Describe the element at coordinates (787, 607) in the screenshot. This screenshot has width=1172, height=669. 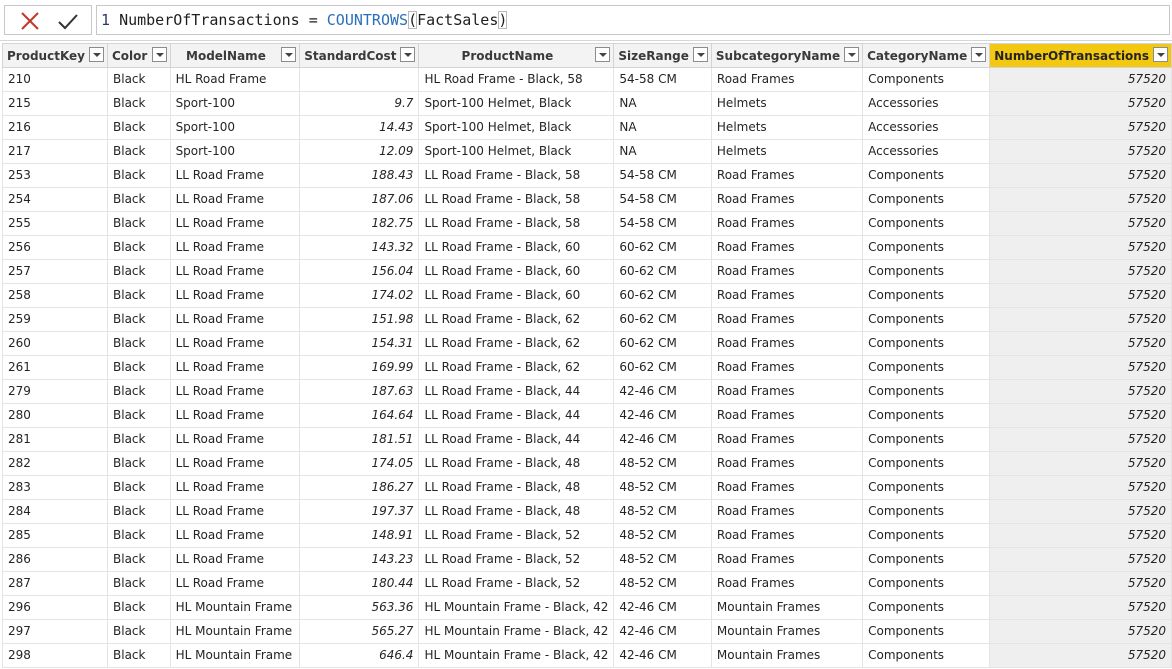
I see `cell-subcategoryname: Mountain Frames` at that location.